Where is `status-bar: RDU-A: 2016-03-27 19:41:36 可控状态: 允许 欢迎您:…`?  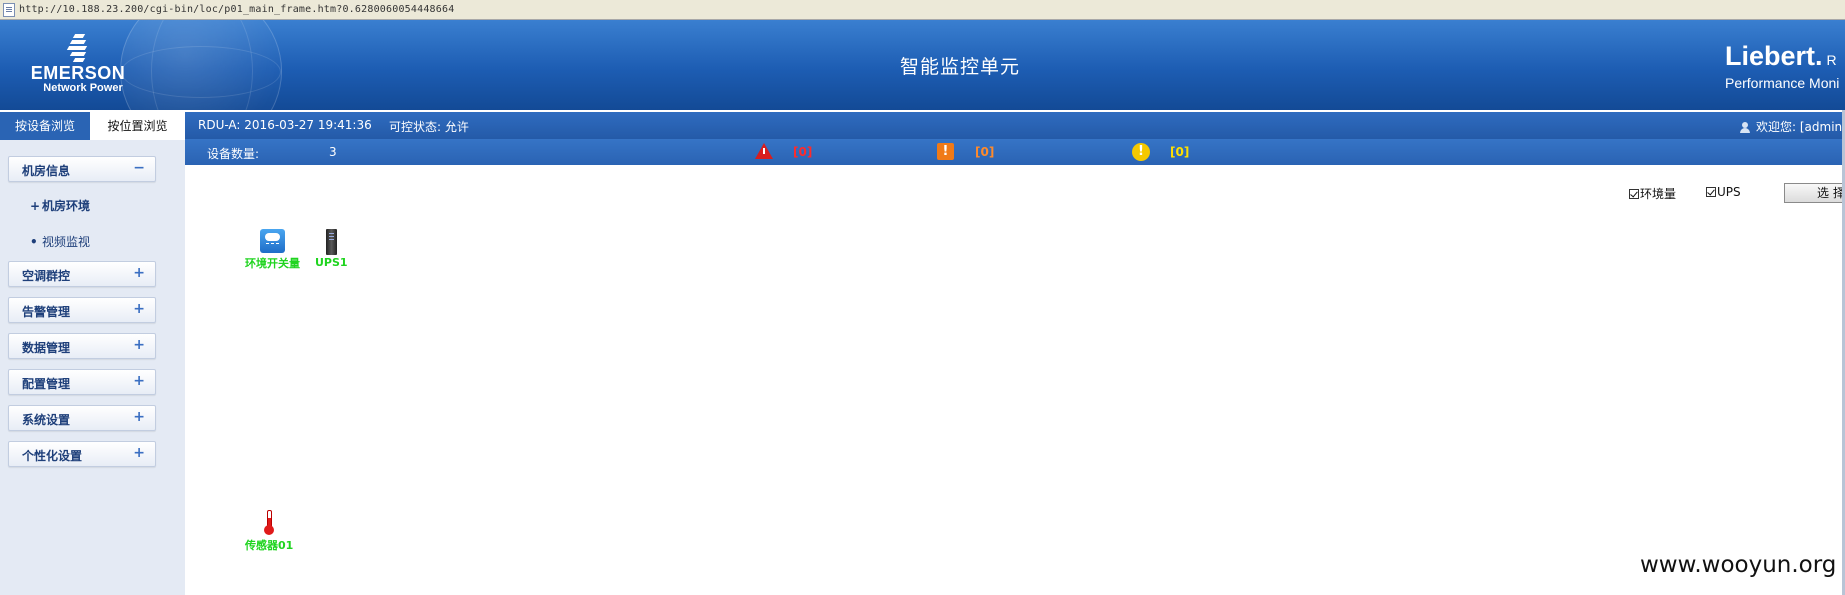 status-bar: RDU-A: 2016-03-27 19:41:36 可控状态: 允许 欢迎您:… is located at coordinates (1015, 125).